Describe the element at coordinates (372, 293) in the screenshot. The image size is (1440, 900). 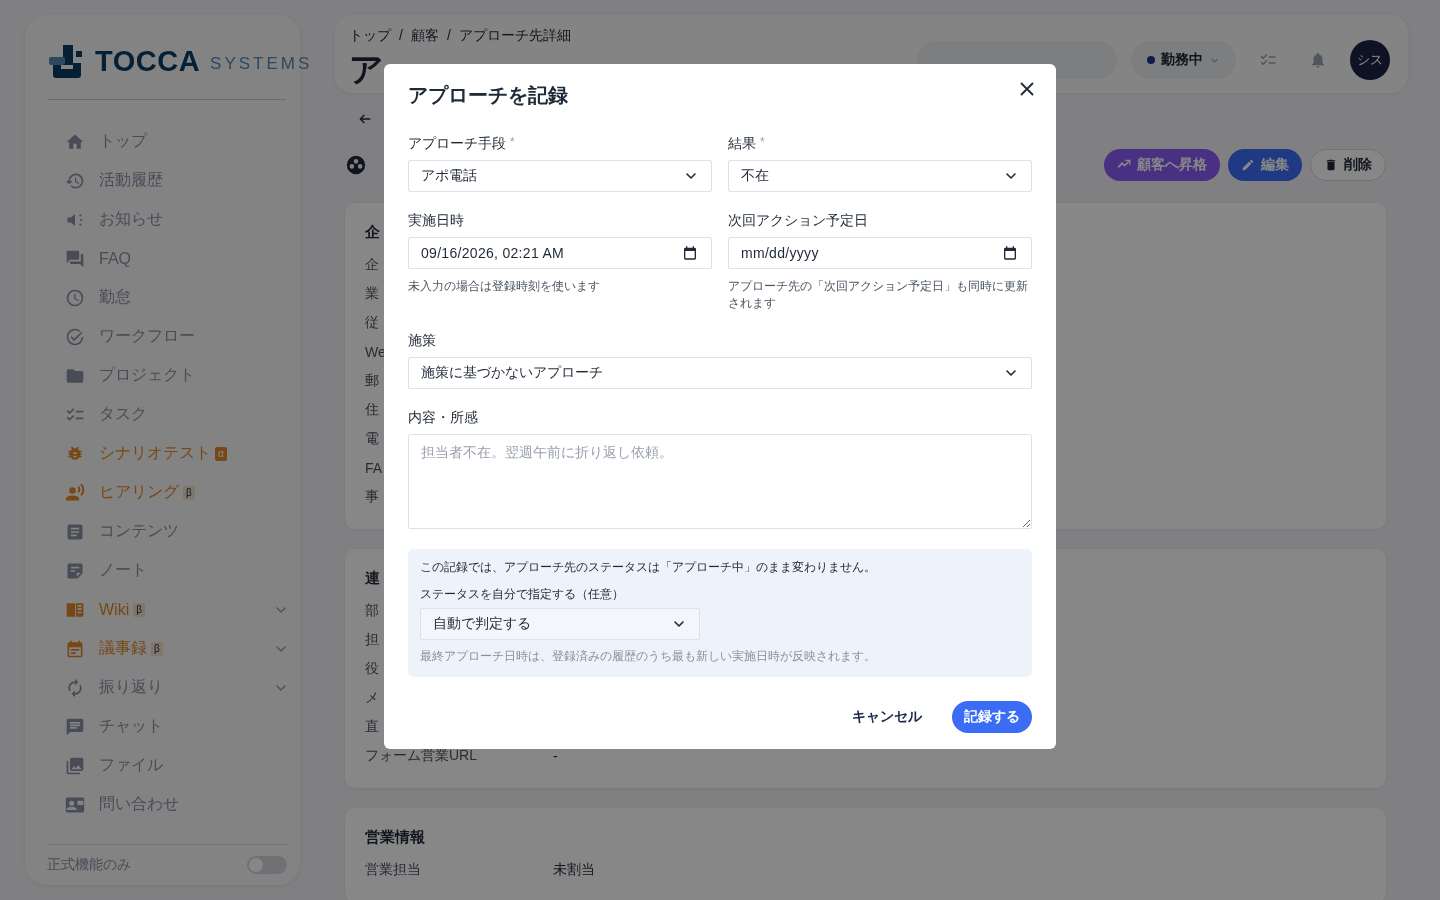
I see `field-label: 業` at that location.